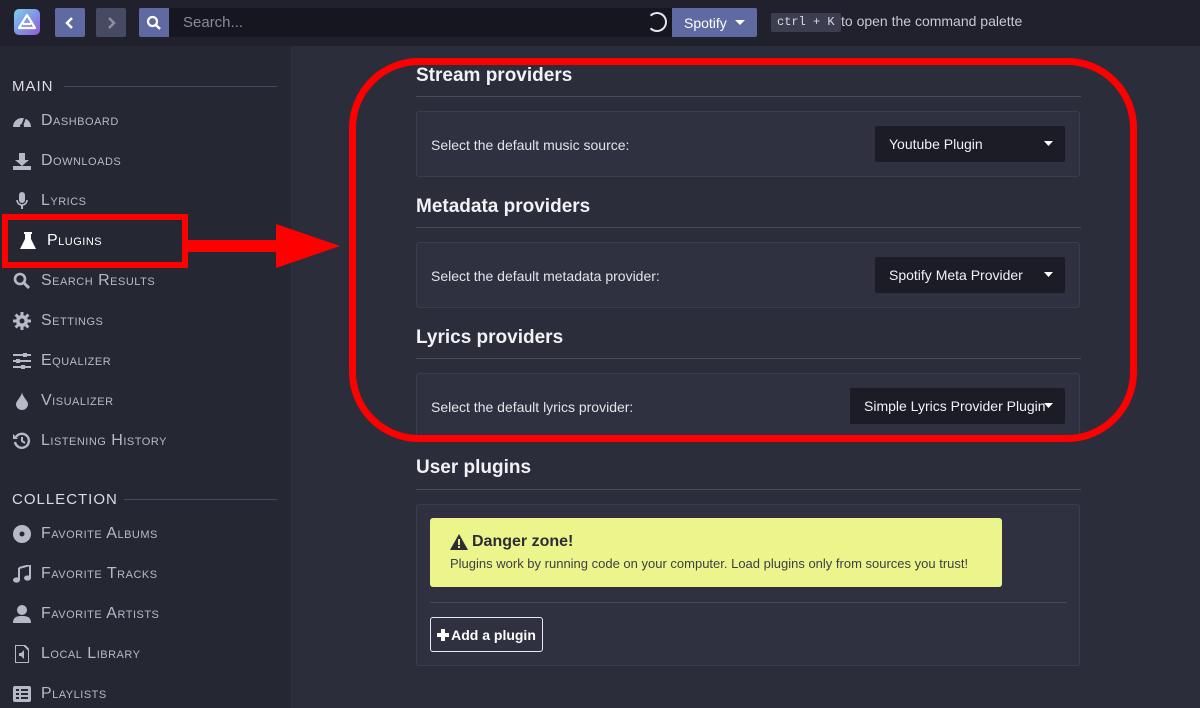 This screenshot has width=1200, height=708. Describe the element at coordinates (99, 573) in the screenshot. I see `sidebar-item-label: Favorite Tracks` at that location.